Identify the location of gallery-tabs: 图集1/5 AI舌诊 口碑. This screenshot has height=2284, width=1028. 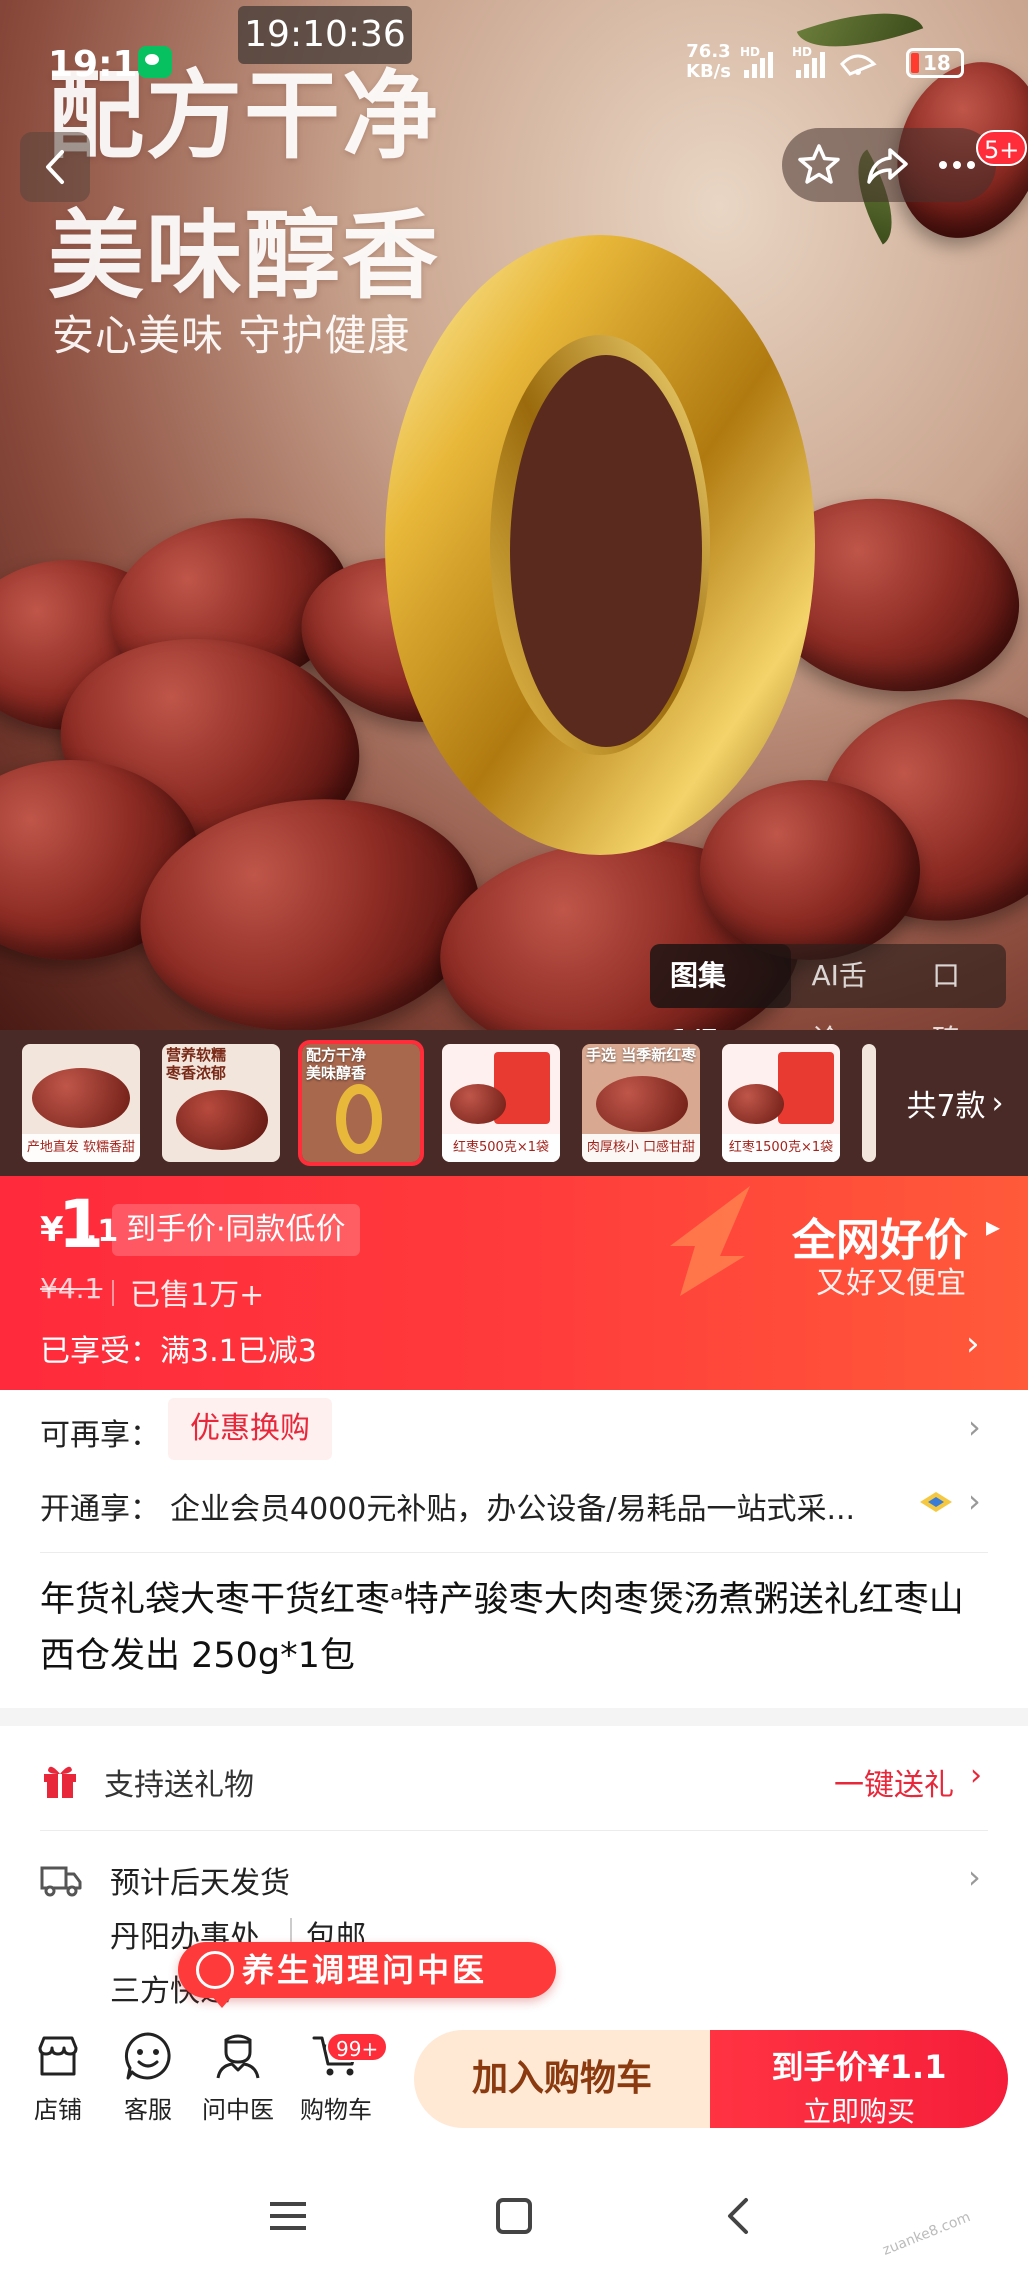
(828, 1000).